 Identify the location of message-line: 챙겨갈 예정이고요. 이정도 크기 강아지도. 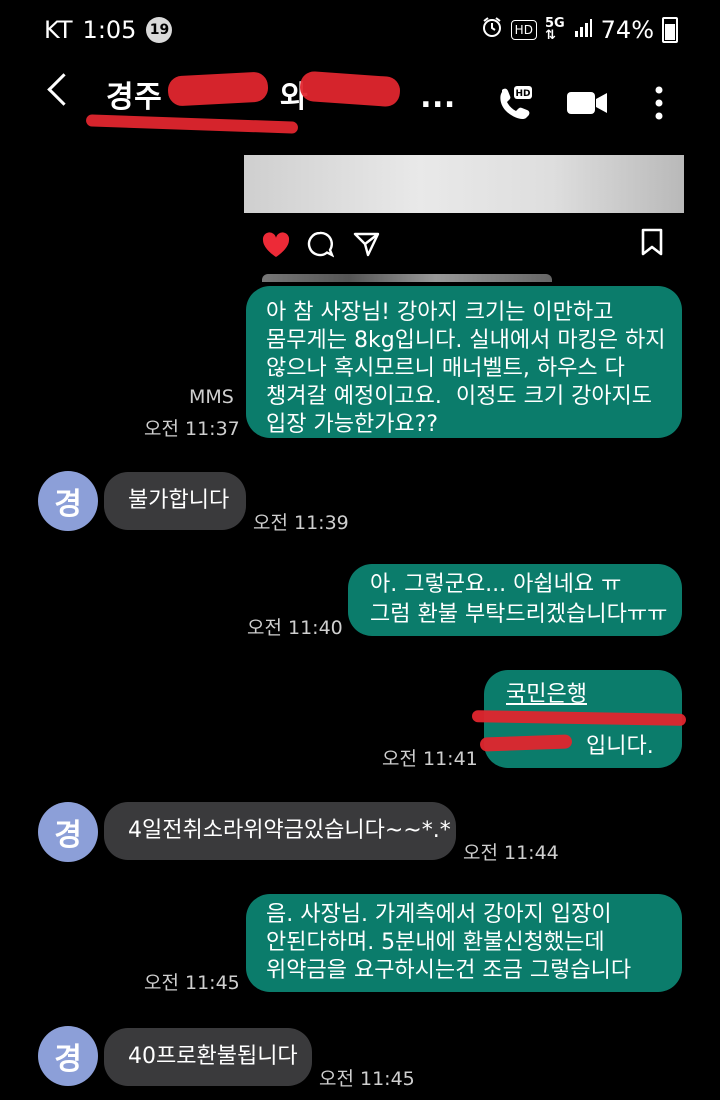
(459, 396).